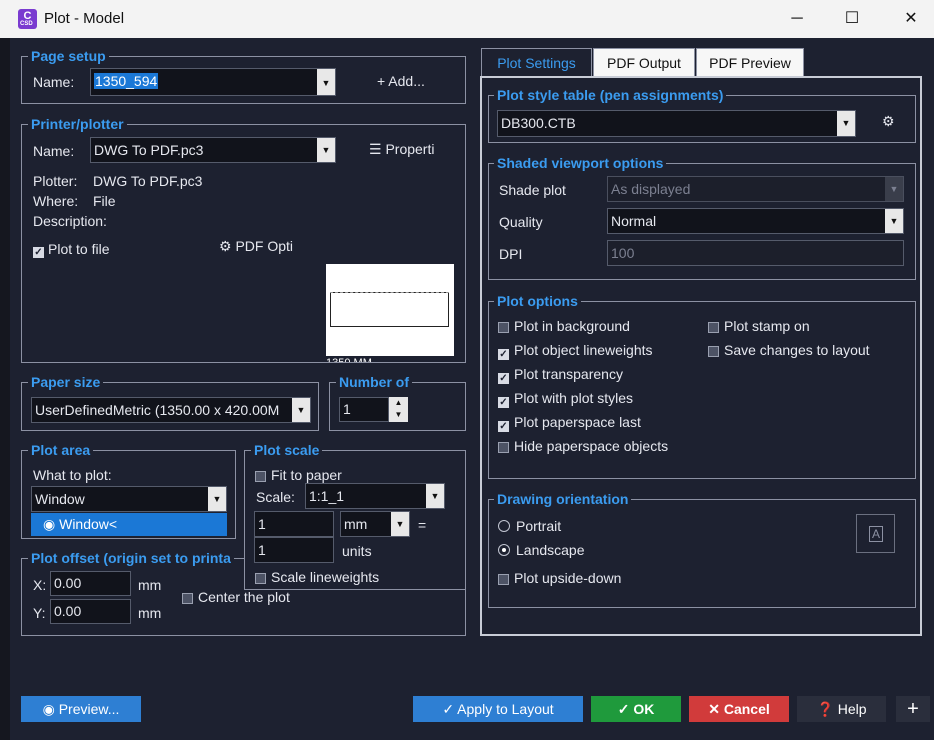 The height and width of the screenshot is (740, 934). Describe the element at coordinates (40, 585) in the screenshot. I see `offset-x-label: X:` at that location.